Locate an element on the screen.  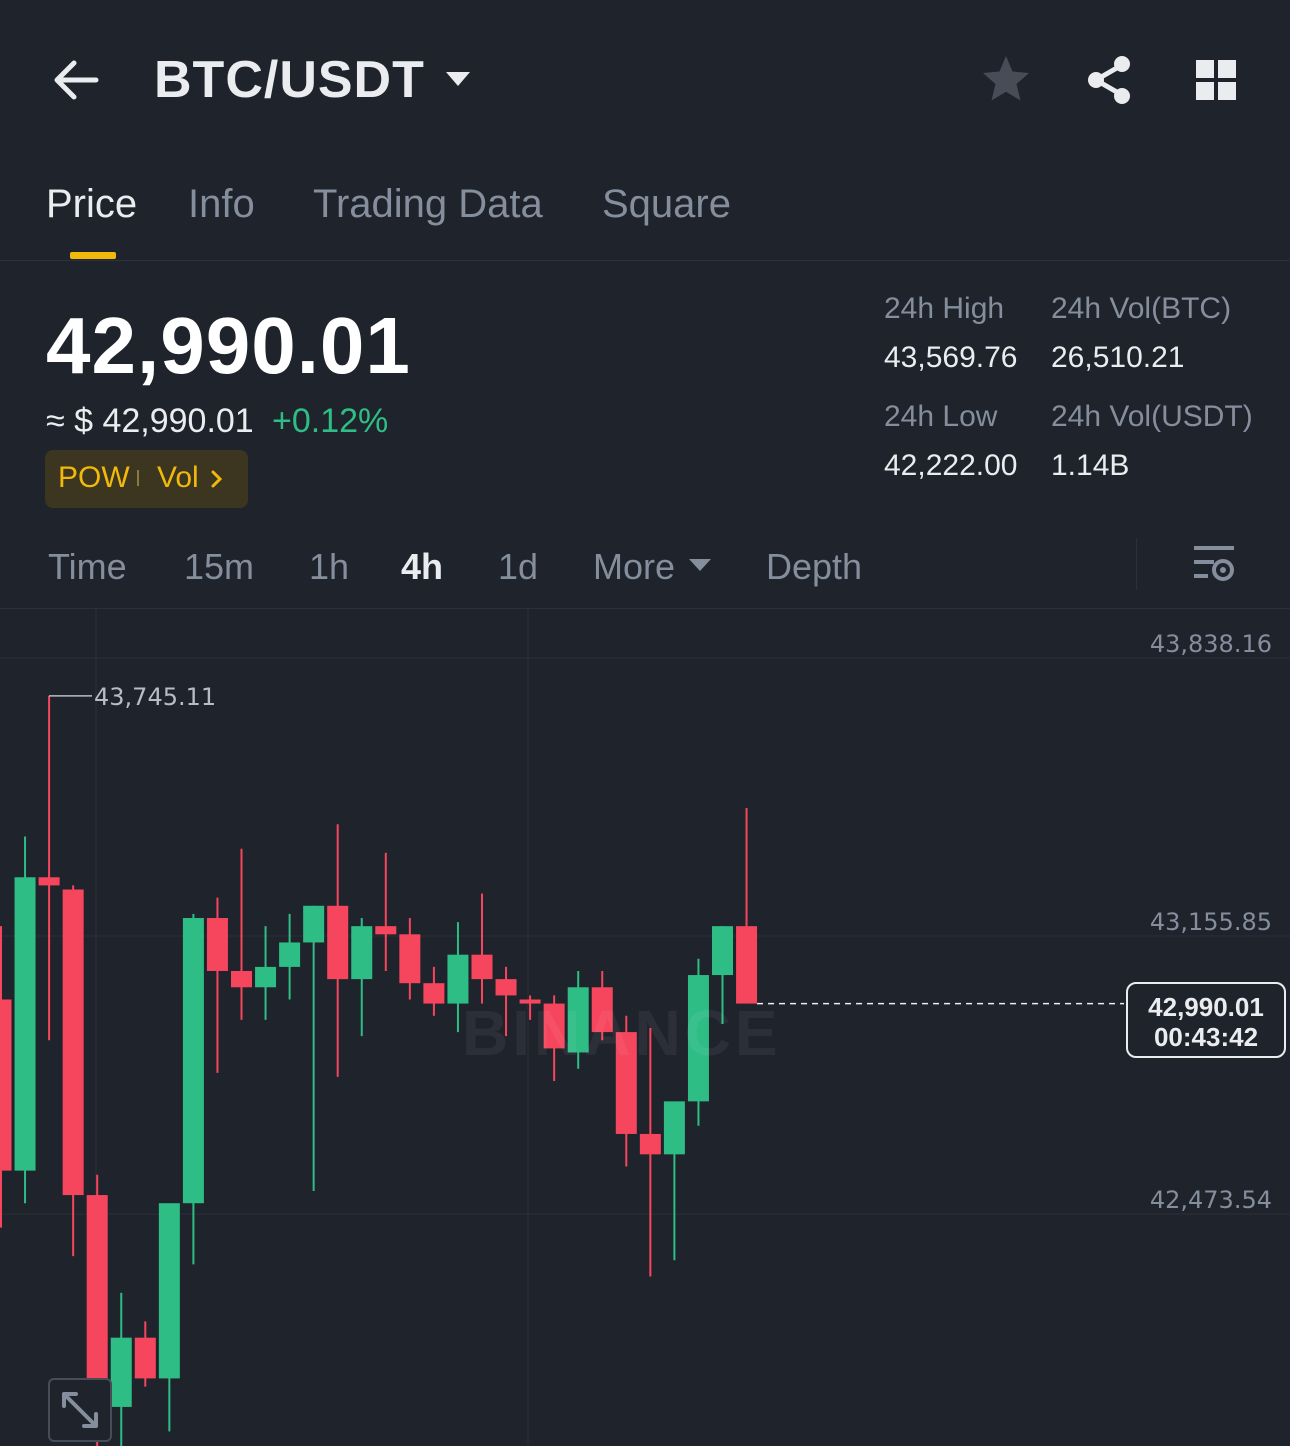
interval-15m: 15m is located at coordinates (219, 567).